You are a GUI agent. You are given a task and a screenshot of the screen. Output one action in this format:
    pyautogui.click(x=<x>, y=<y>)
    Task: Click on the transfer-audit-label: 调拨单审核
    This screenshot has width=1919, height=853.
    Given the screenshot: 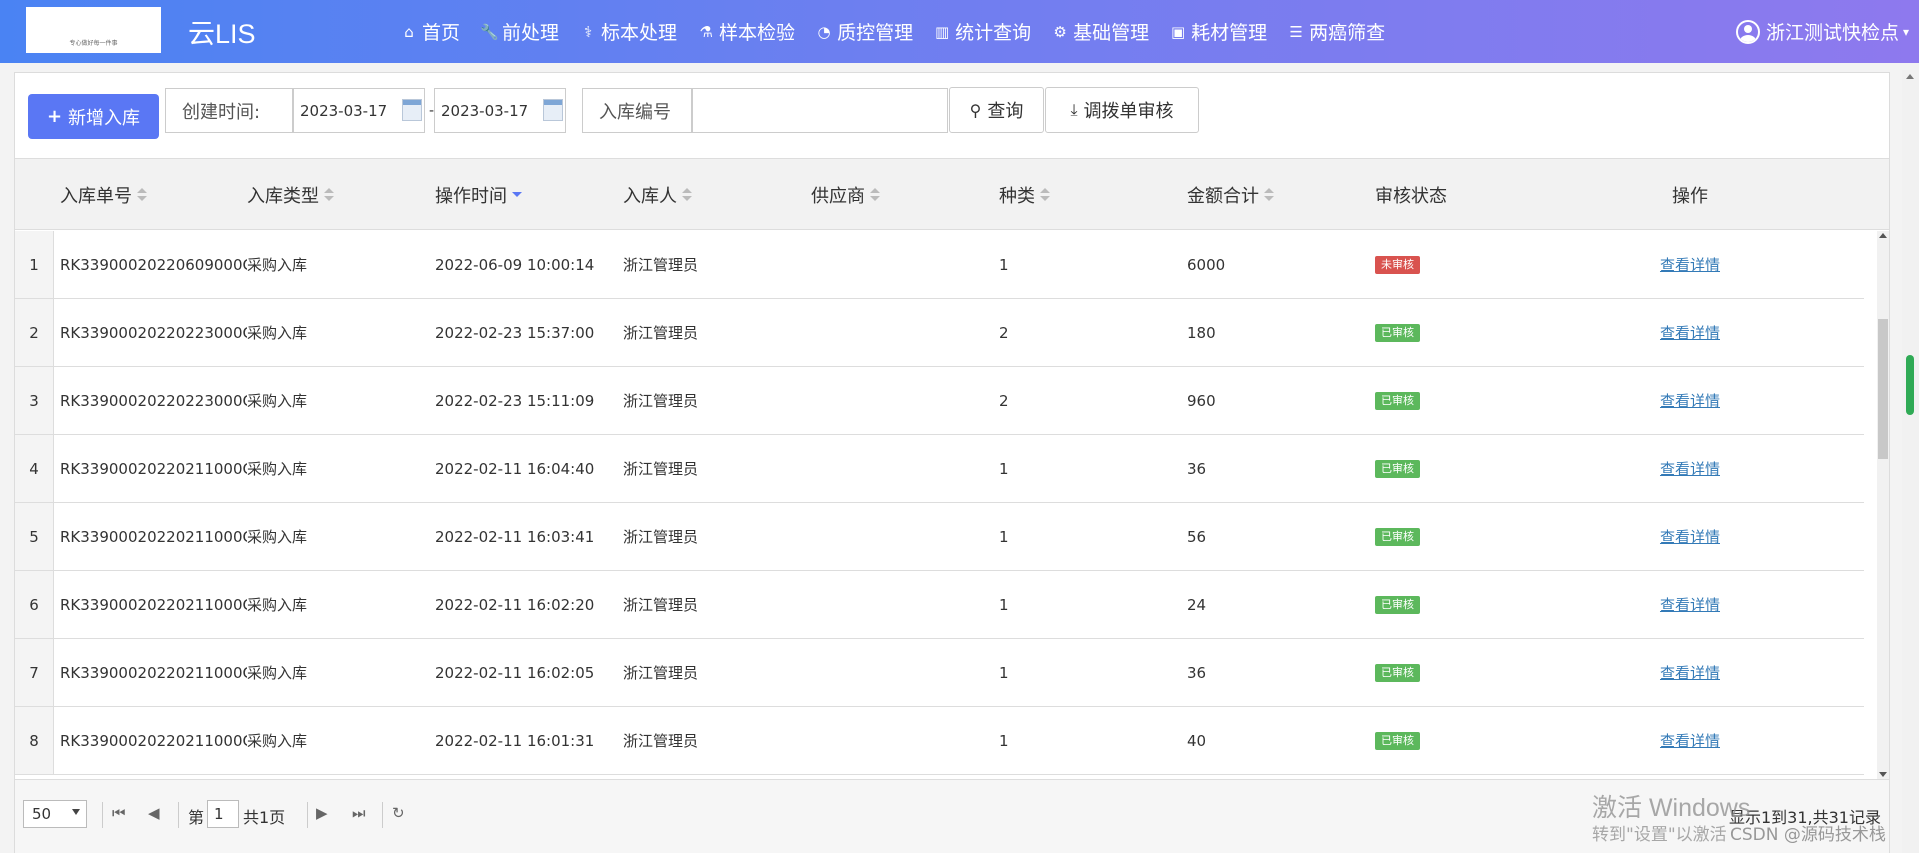 What is the action you would take?
    pyautogui.click(x=1128, y=111)
    